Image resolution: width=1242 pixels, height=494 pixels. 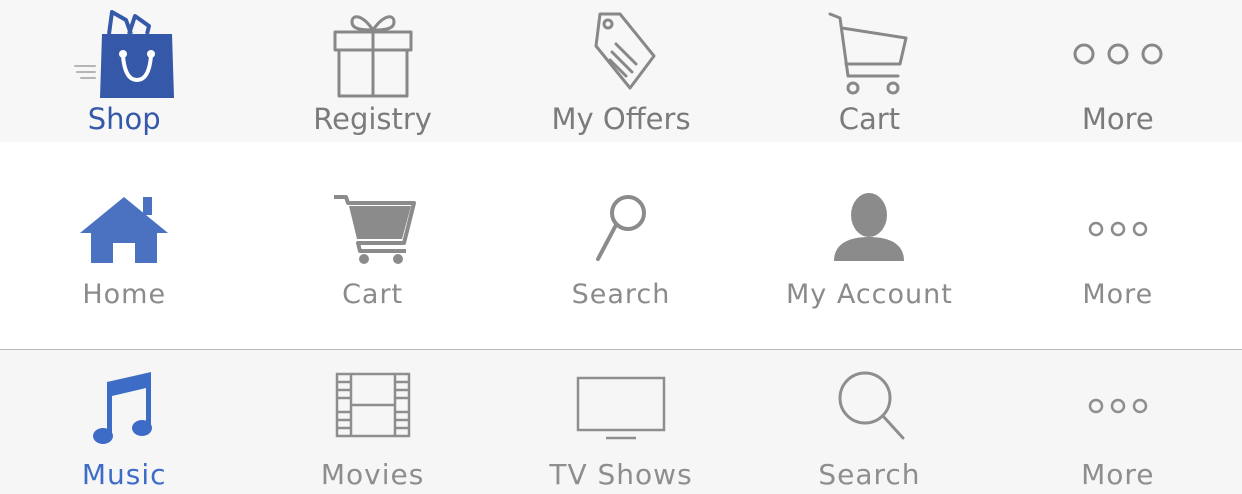 I want to click on tv-icon, so click(x=621, y=408).